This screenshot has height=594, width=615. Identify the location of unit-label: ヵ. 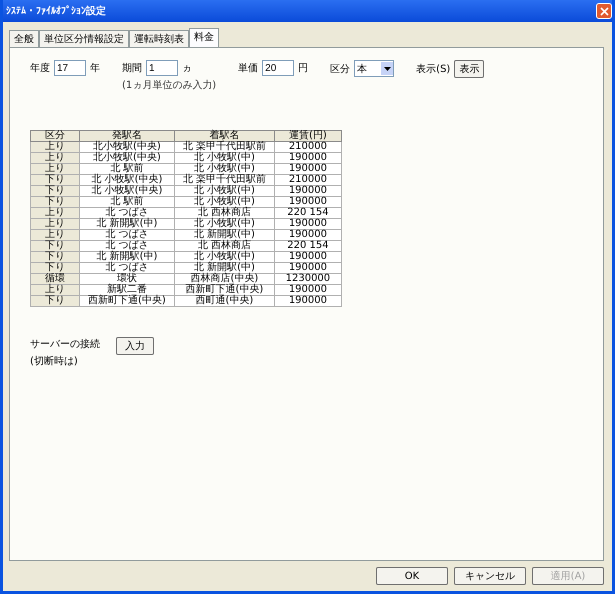
(187, 68).